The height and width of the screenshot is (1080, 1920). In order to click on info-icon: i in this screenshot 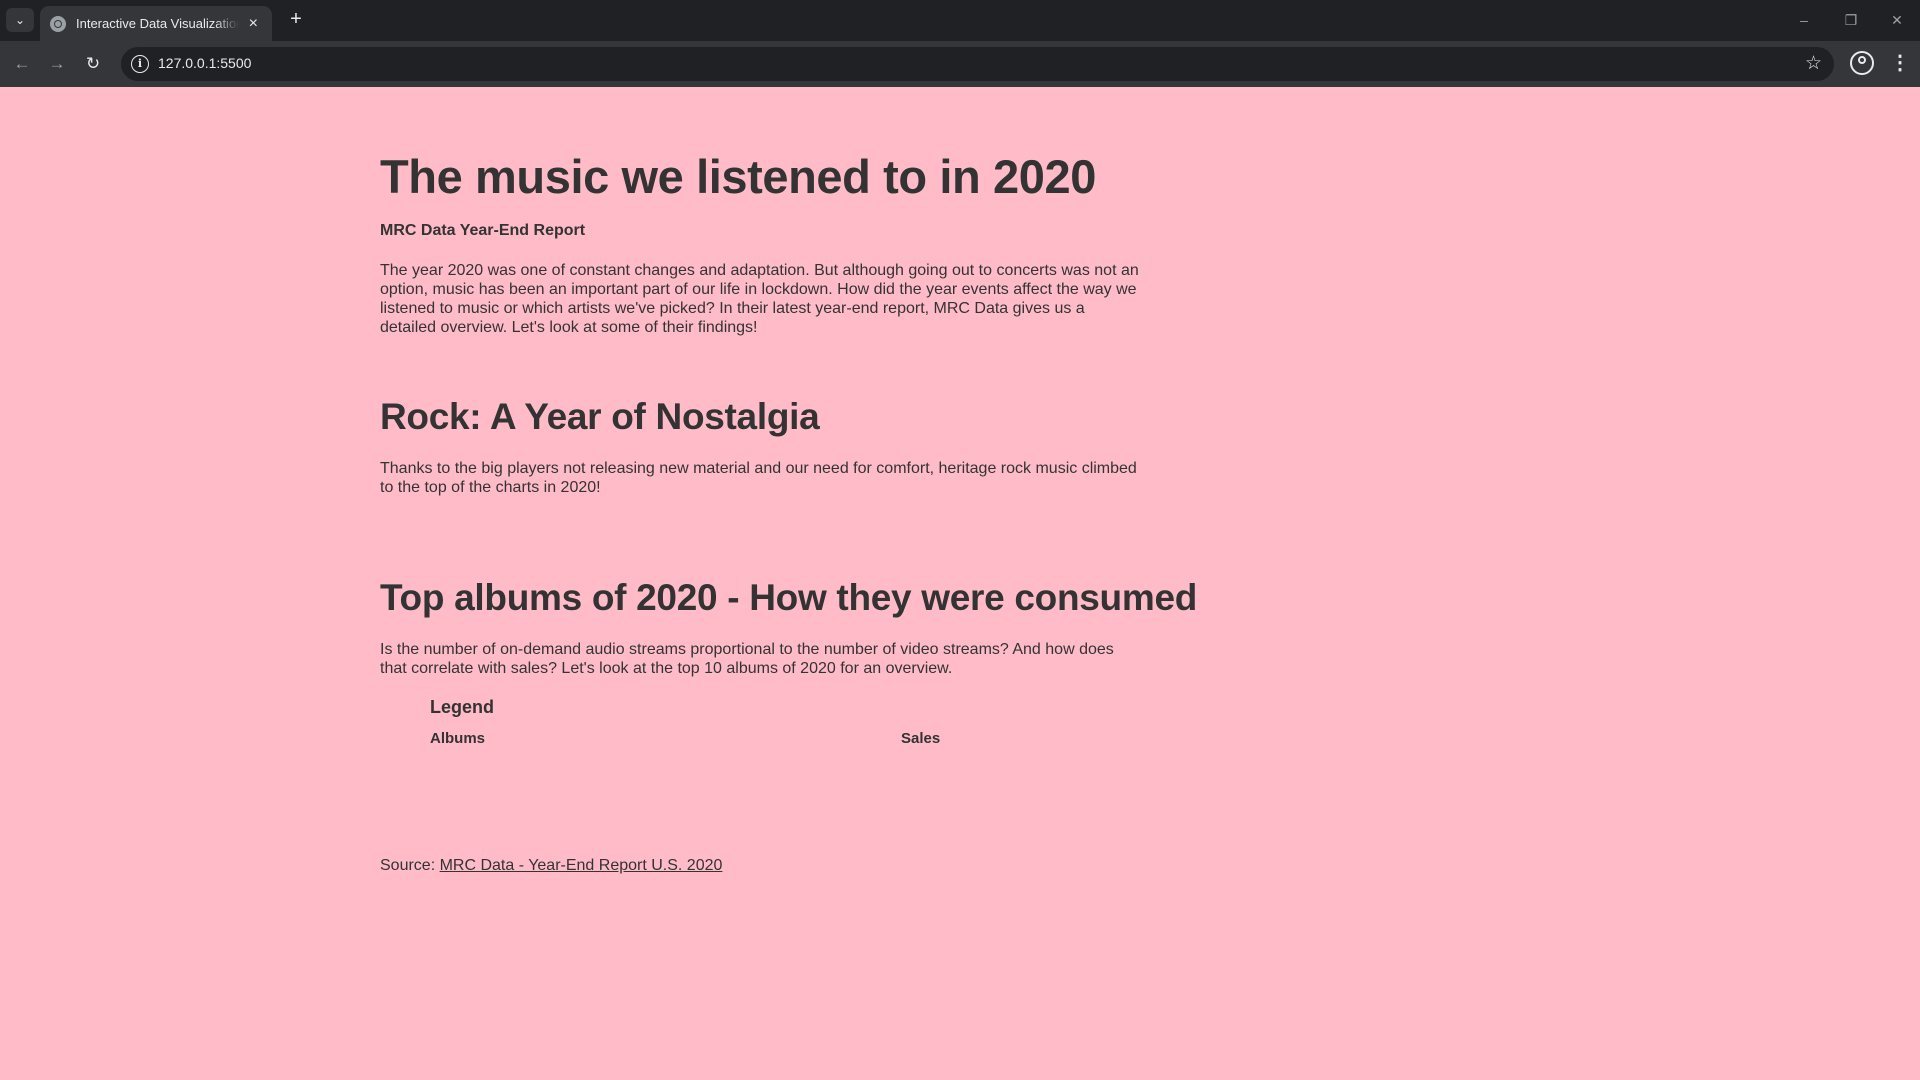, I will do `click(140, 64)`.